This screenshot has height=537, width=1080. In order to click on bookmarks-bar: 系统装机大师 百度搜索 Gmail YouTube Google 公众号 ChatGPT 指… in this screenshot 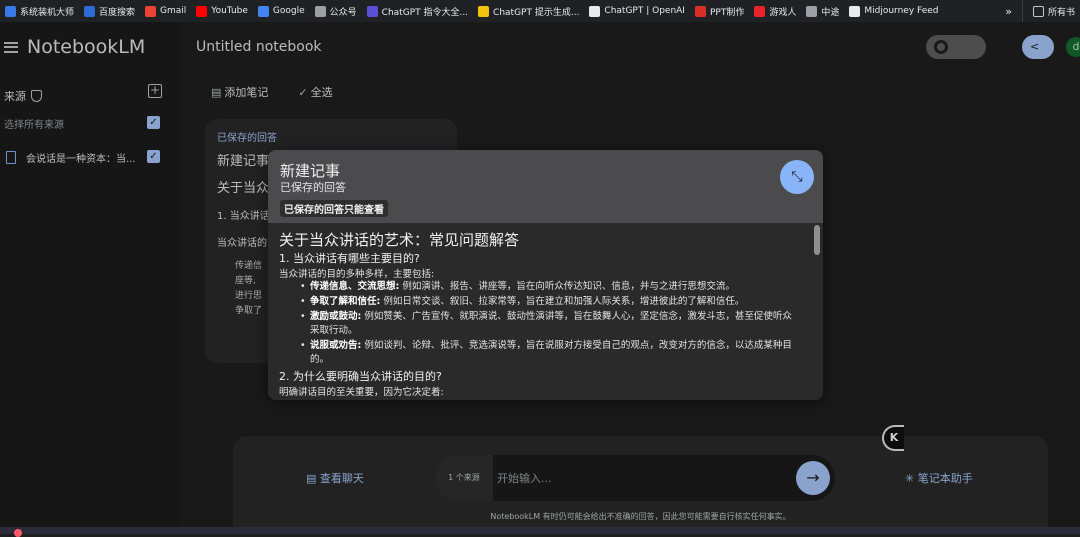, I will do `click(540, 11)`.